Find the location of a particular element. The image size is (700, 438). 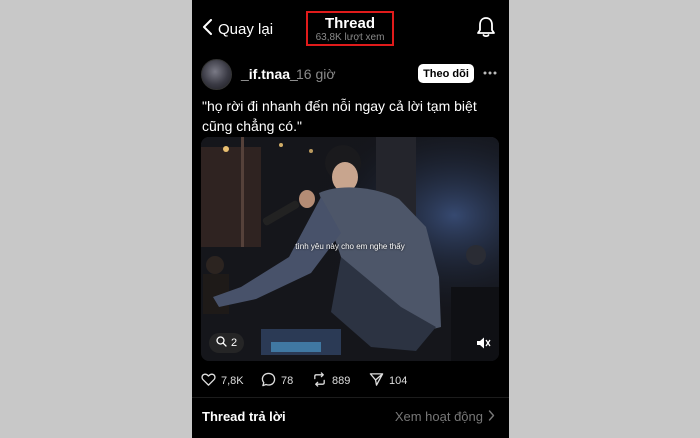

share-count: 104 is located at coordinates (398, 381).